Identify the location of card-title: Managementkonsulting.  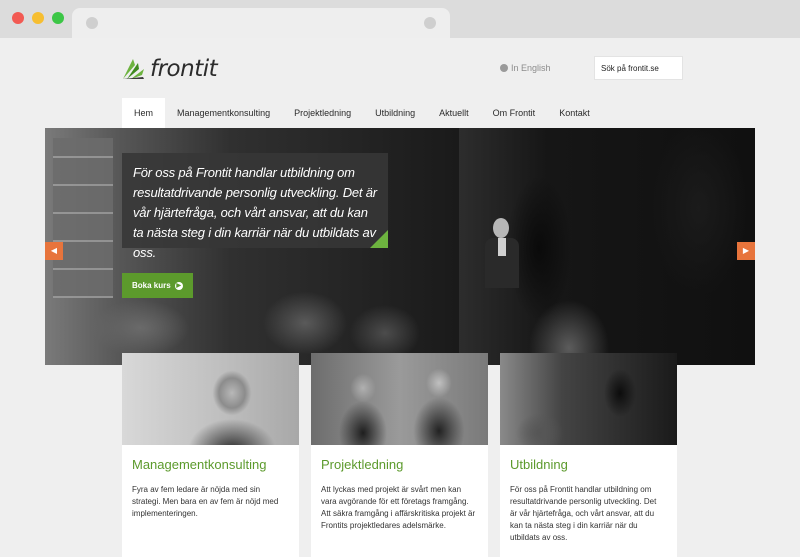
(215, 464).